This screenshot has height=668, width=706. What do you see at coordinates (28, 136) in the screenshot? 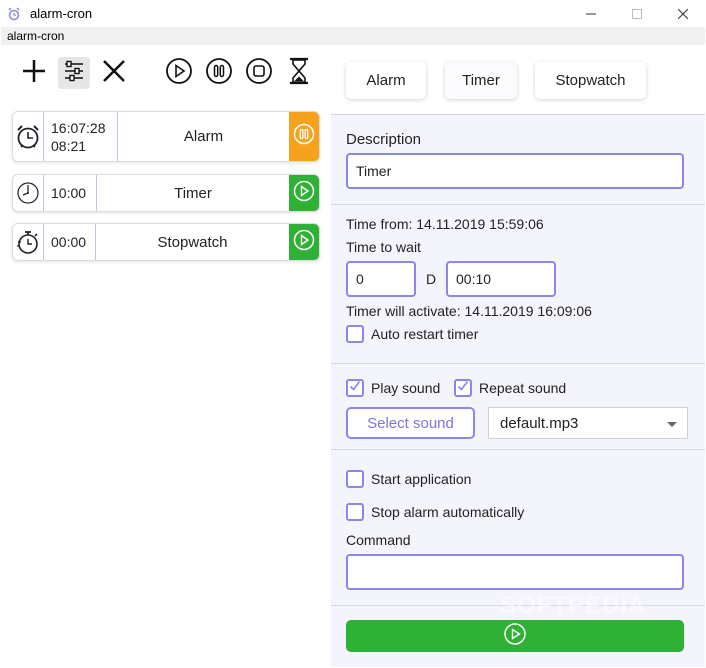
I see `alarm-clock-icon` at bounding box center [28, 136].